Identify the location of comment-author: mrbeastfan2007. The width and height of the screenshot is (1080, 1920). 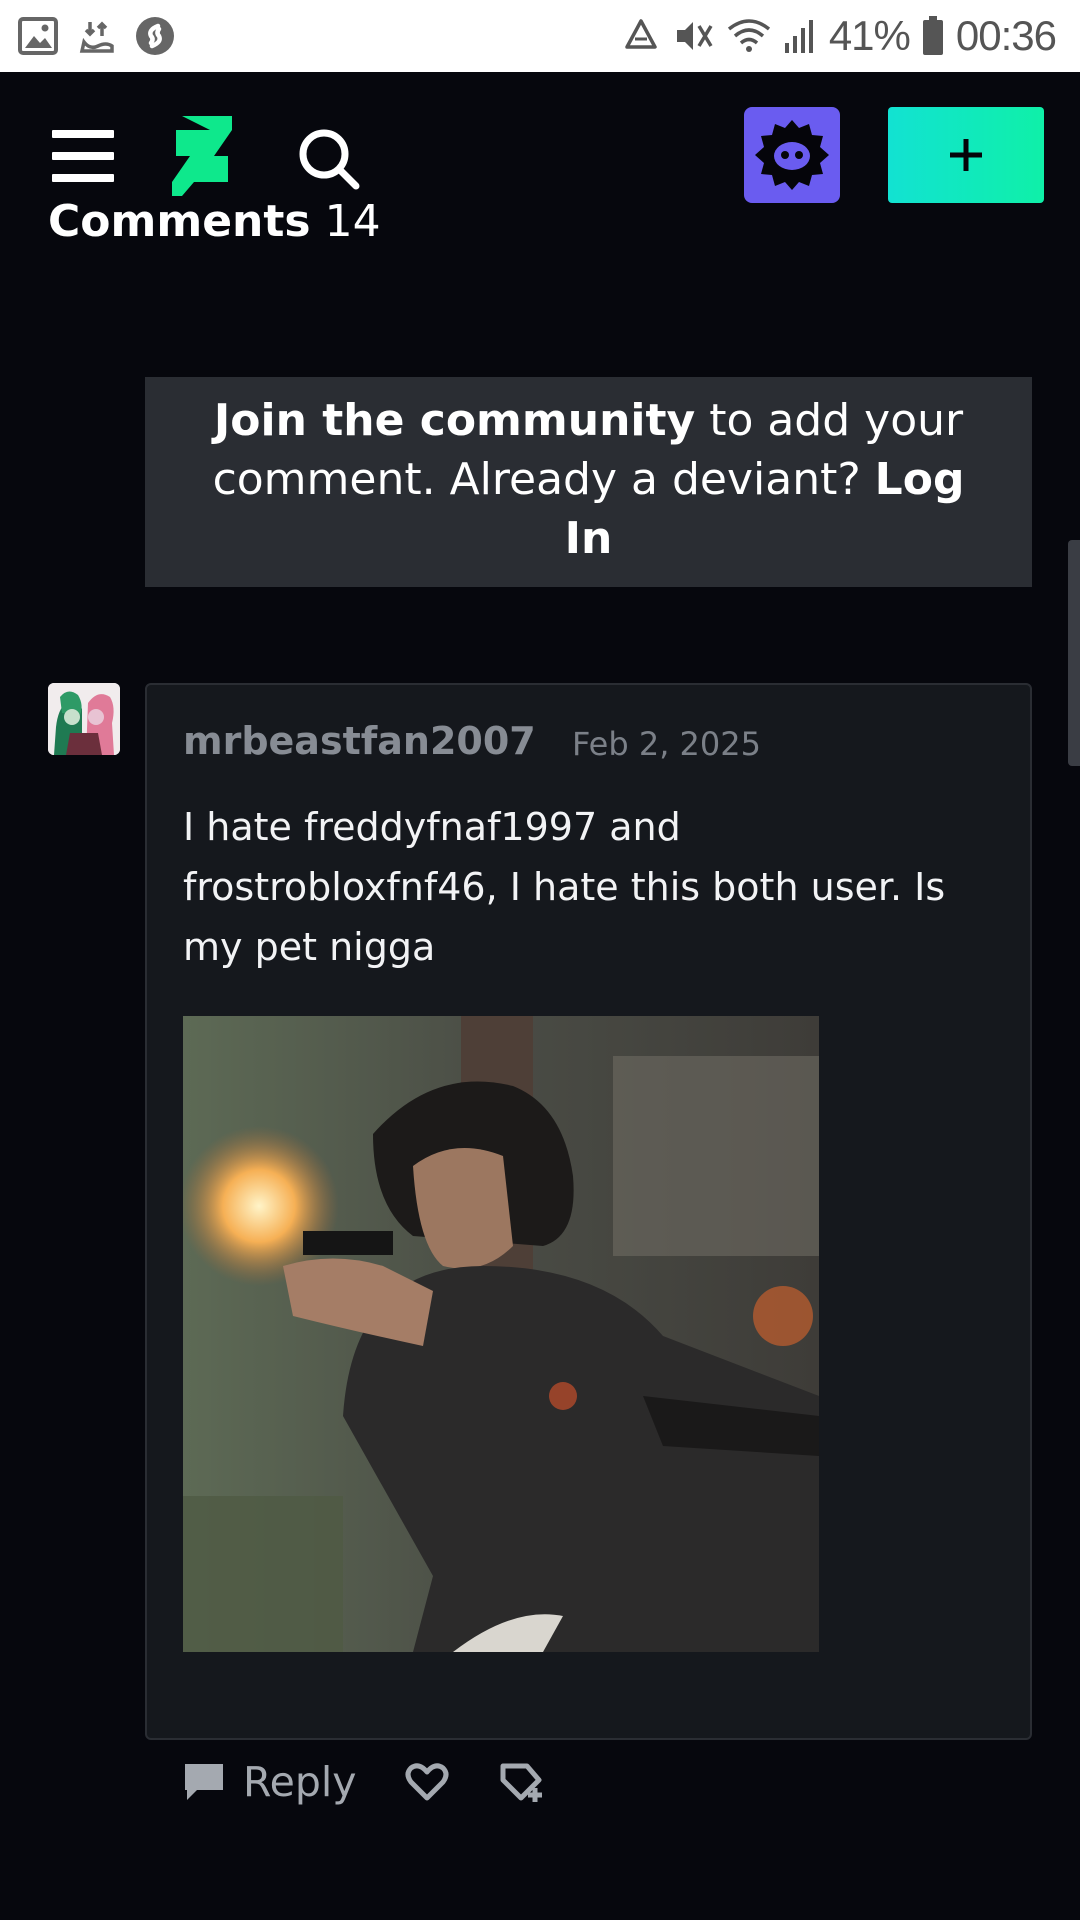
(359, 741).